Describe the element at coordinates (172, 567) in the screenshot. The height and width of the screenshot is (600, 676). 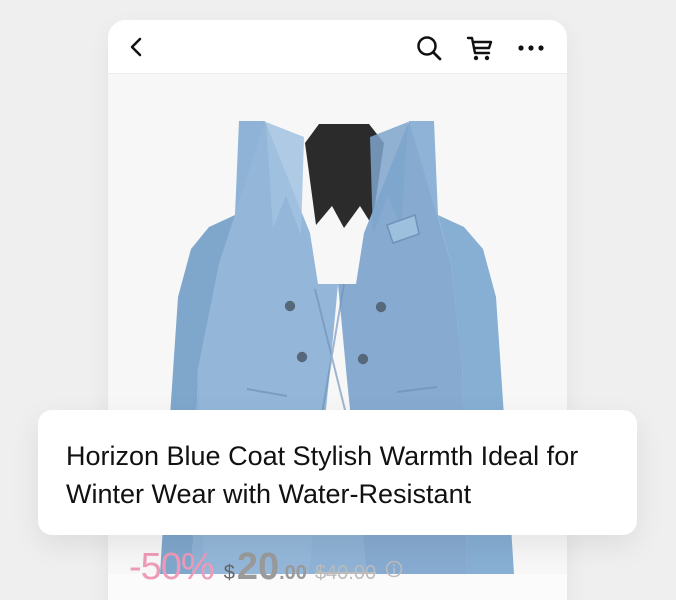
I see `discount-label: -50%` at that location.